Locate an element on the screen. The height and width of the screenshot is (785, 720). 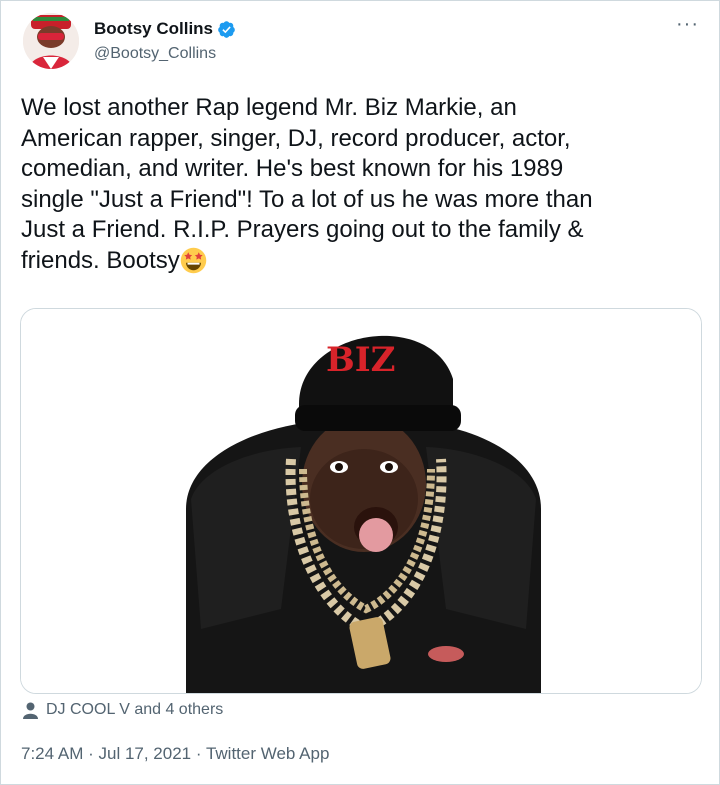
star-struck-emoji is located at coordinates (193, 260).